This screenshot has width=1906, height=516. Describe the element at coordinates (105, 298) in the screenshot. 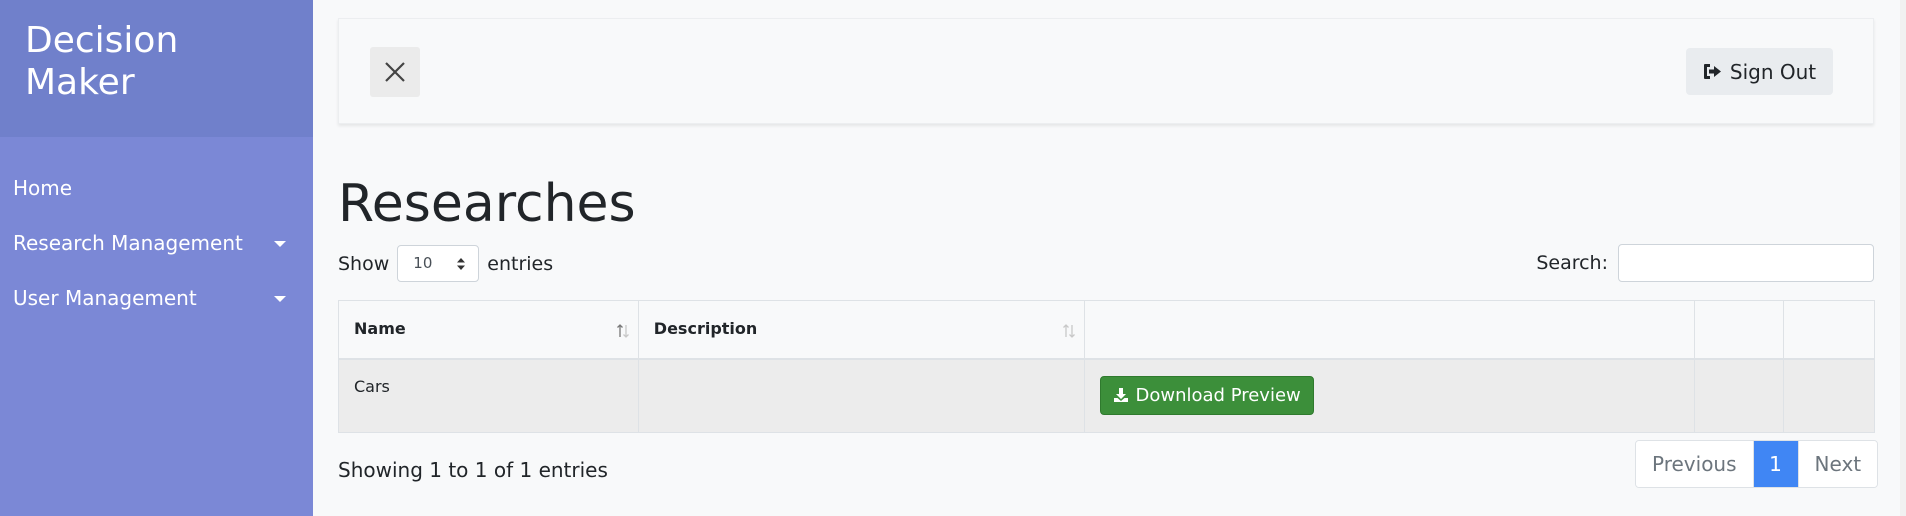

I see `sidebar-item-label: User Management` at that location.